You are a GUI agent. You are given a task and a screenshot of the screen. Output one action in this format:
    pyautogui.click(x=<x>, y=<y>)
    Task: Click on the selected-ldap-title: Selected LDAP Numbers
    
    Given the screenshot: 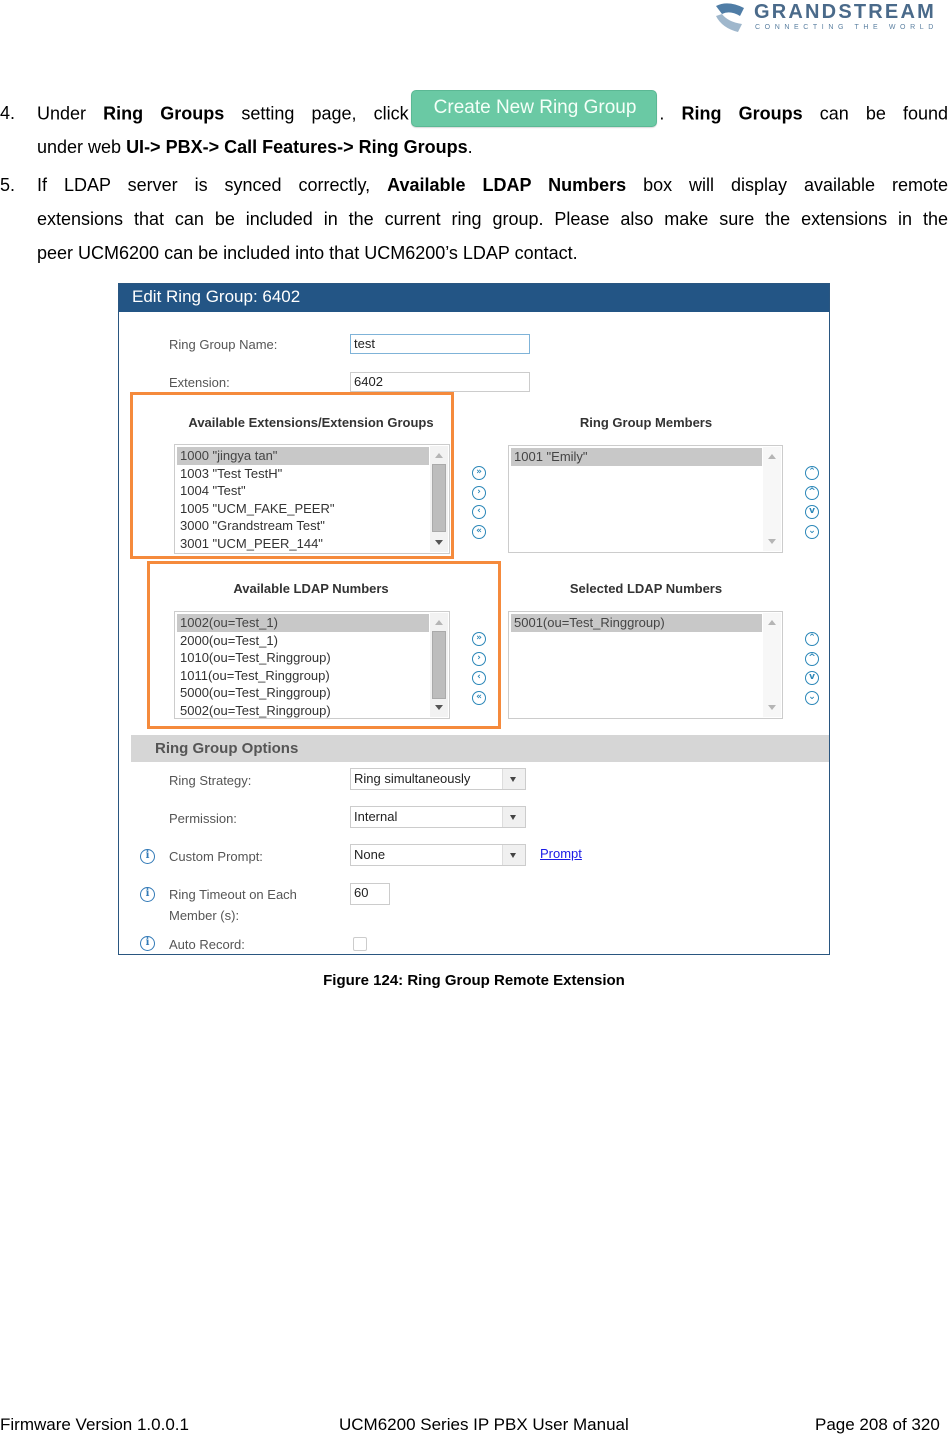 What is the action you would take?
    pyautogui.click(x=646, y=588)
    